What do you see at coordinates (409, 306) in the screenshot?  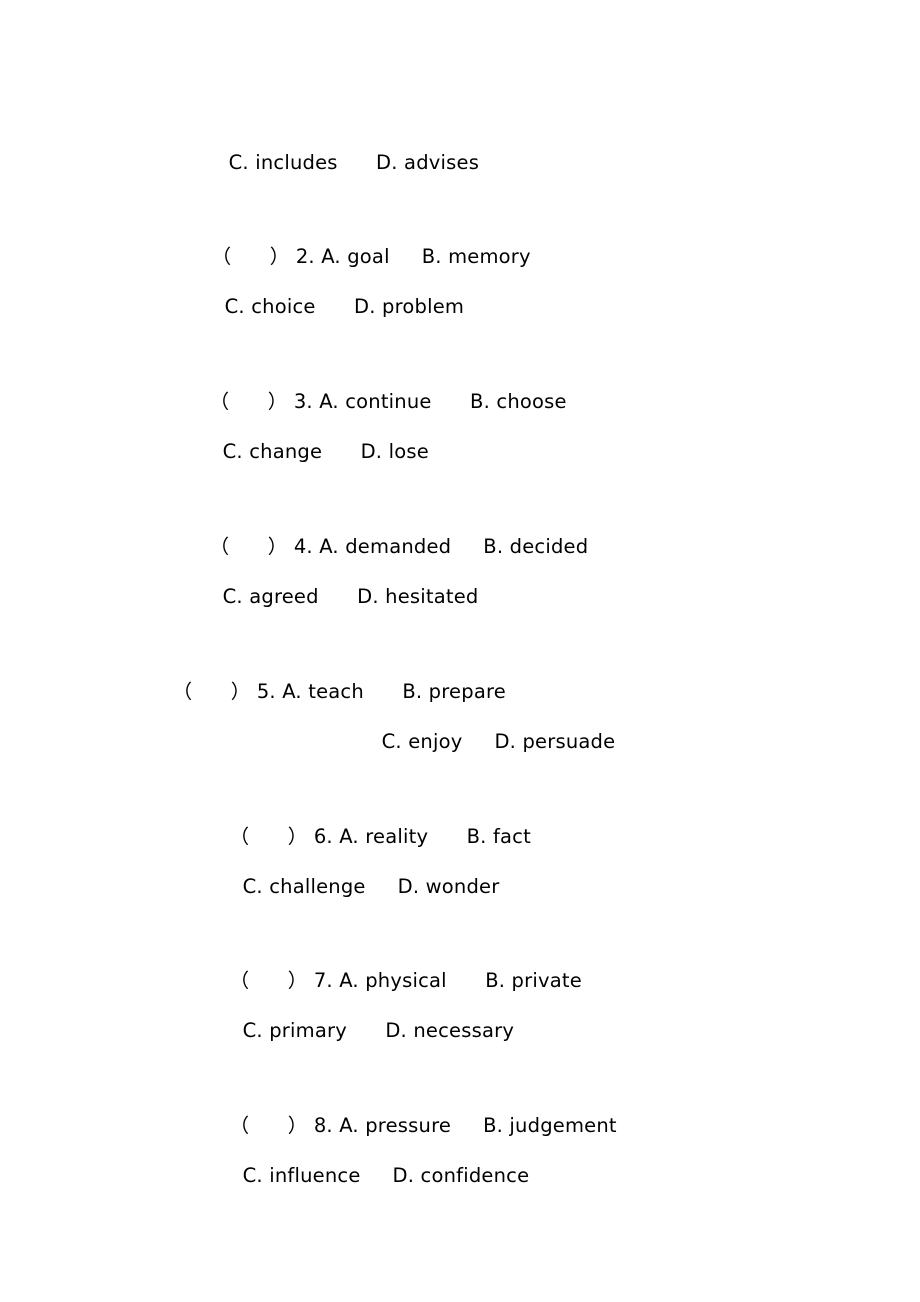 I see `question-2-option-d: D. problem` at bounding box center [409, 306].